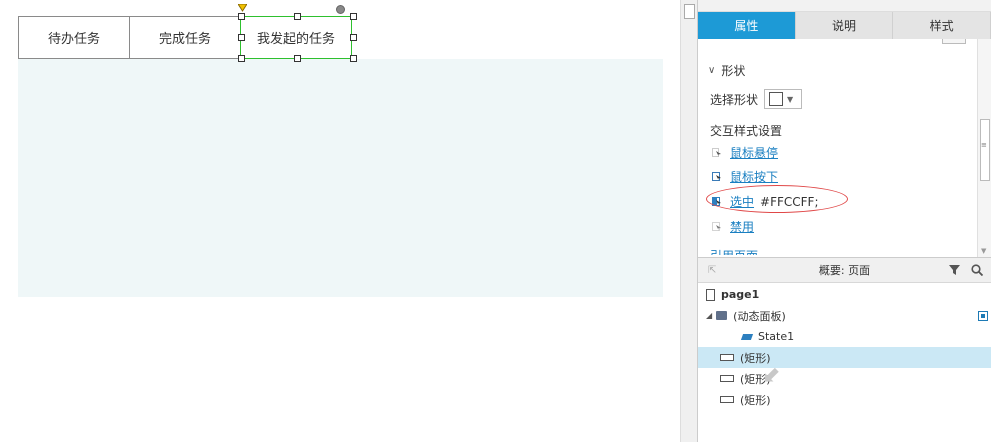 This screenshot has height=442, width=991. I want to click on chevron-down-icon: ∨, so click(712, 70).